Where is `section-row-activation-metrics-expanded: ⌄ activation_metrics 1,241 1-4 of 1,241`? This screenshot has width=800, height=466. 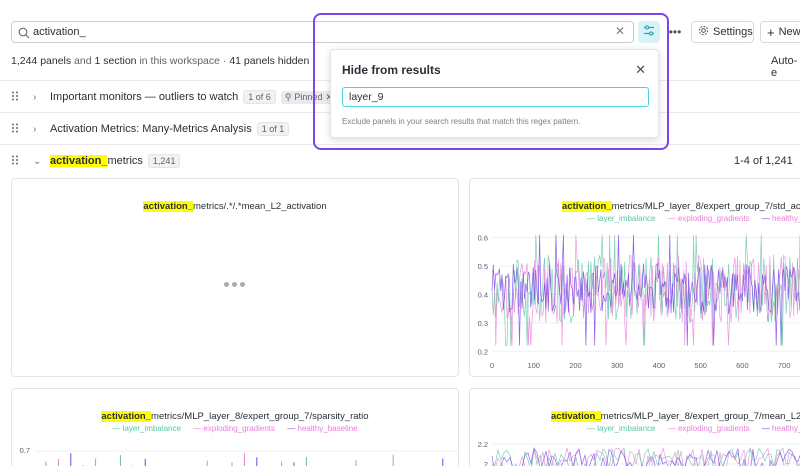
section-row-activation-metrics-expanded: ⌄ activation_metrics 1,241 1-4 of 1,241 is located at coordinates (400, 161).